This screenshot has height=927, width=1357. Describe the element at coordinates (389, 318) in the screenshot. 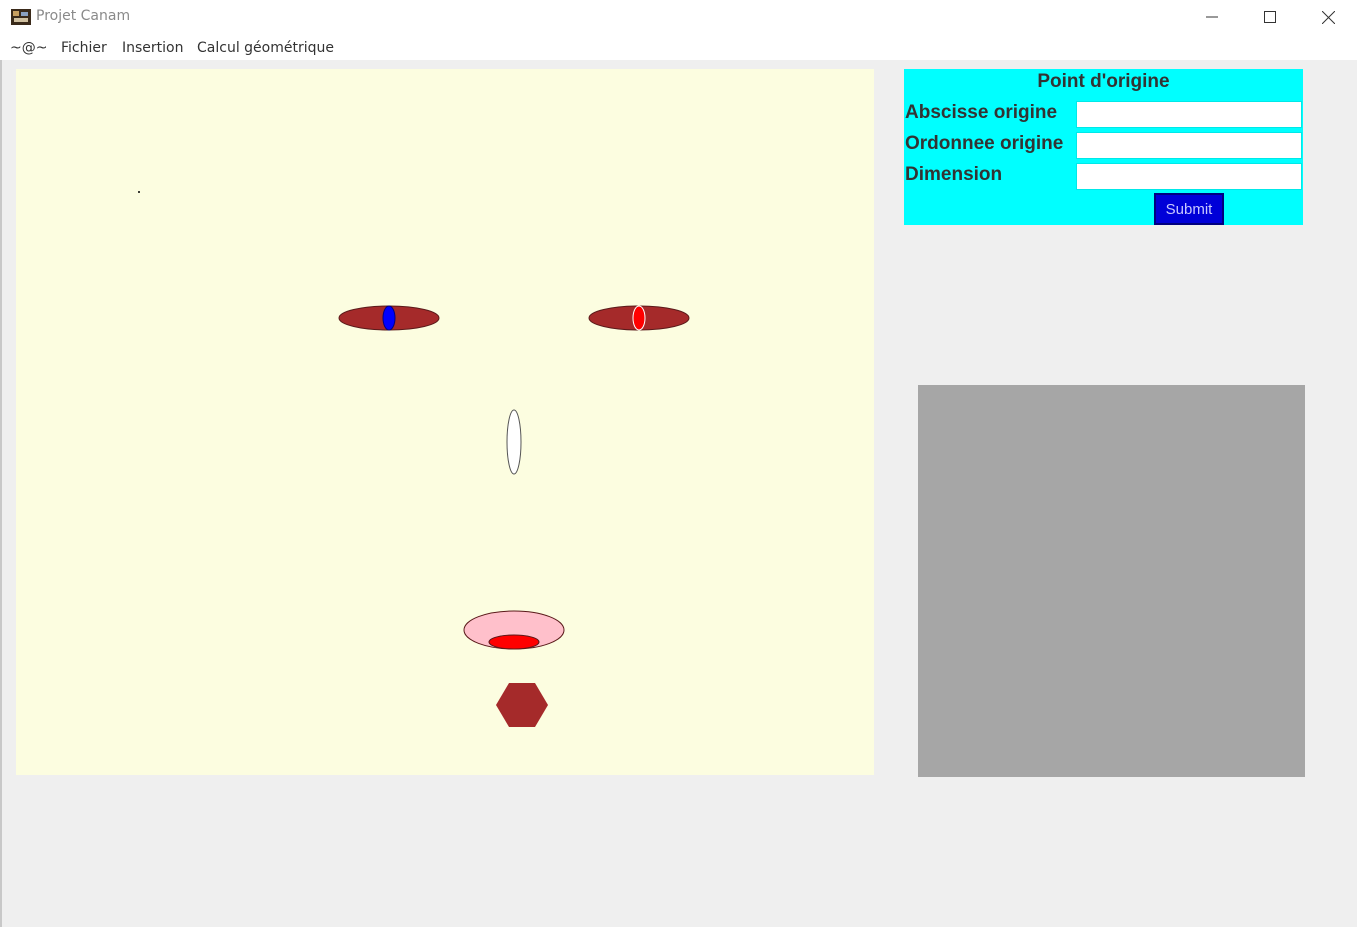

I see `left-pupil` at that location.